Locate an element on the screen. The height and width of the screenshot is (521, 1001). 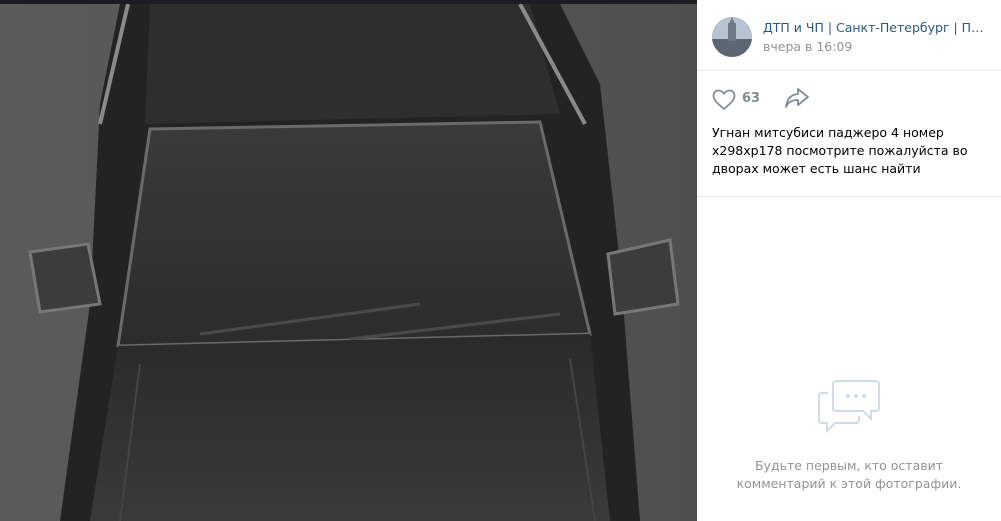
author-avatar is located at coordinates (732, 37).